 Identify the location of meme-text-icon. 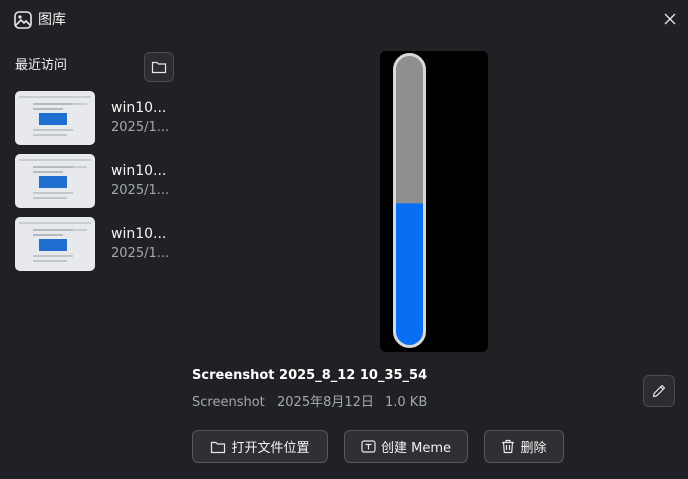
(368, 446).